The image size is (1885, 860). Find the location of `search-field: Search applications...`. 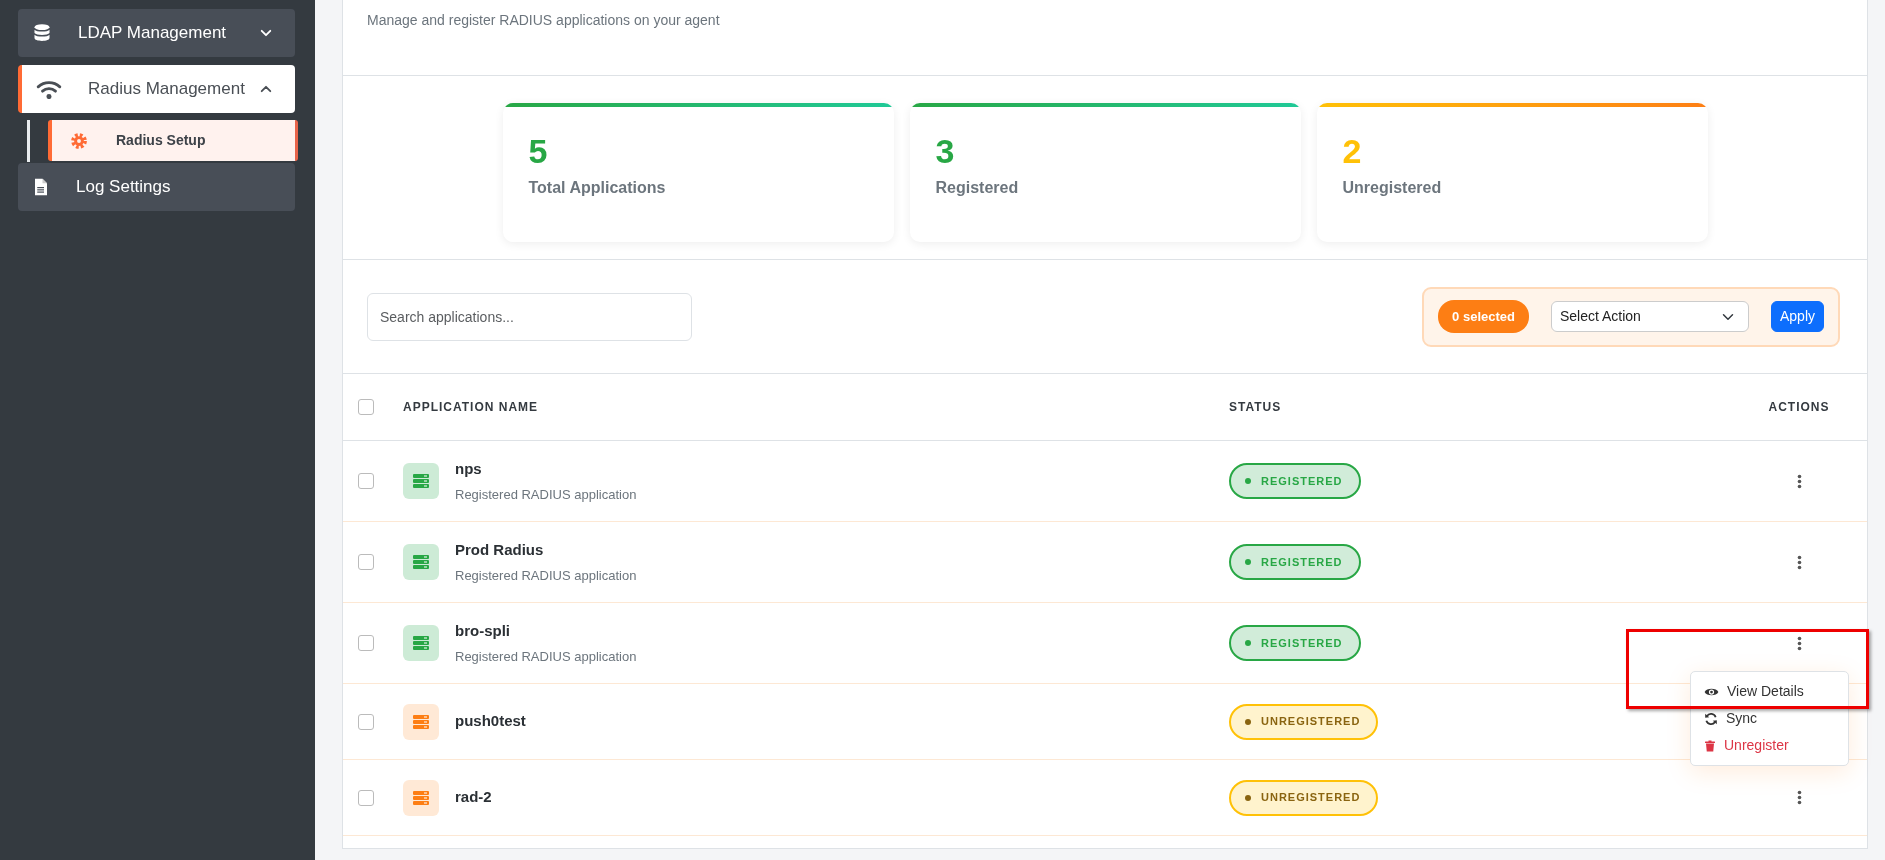

search-field: Search applications... is located at coordinates (529, 316).